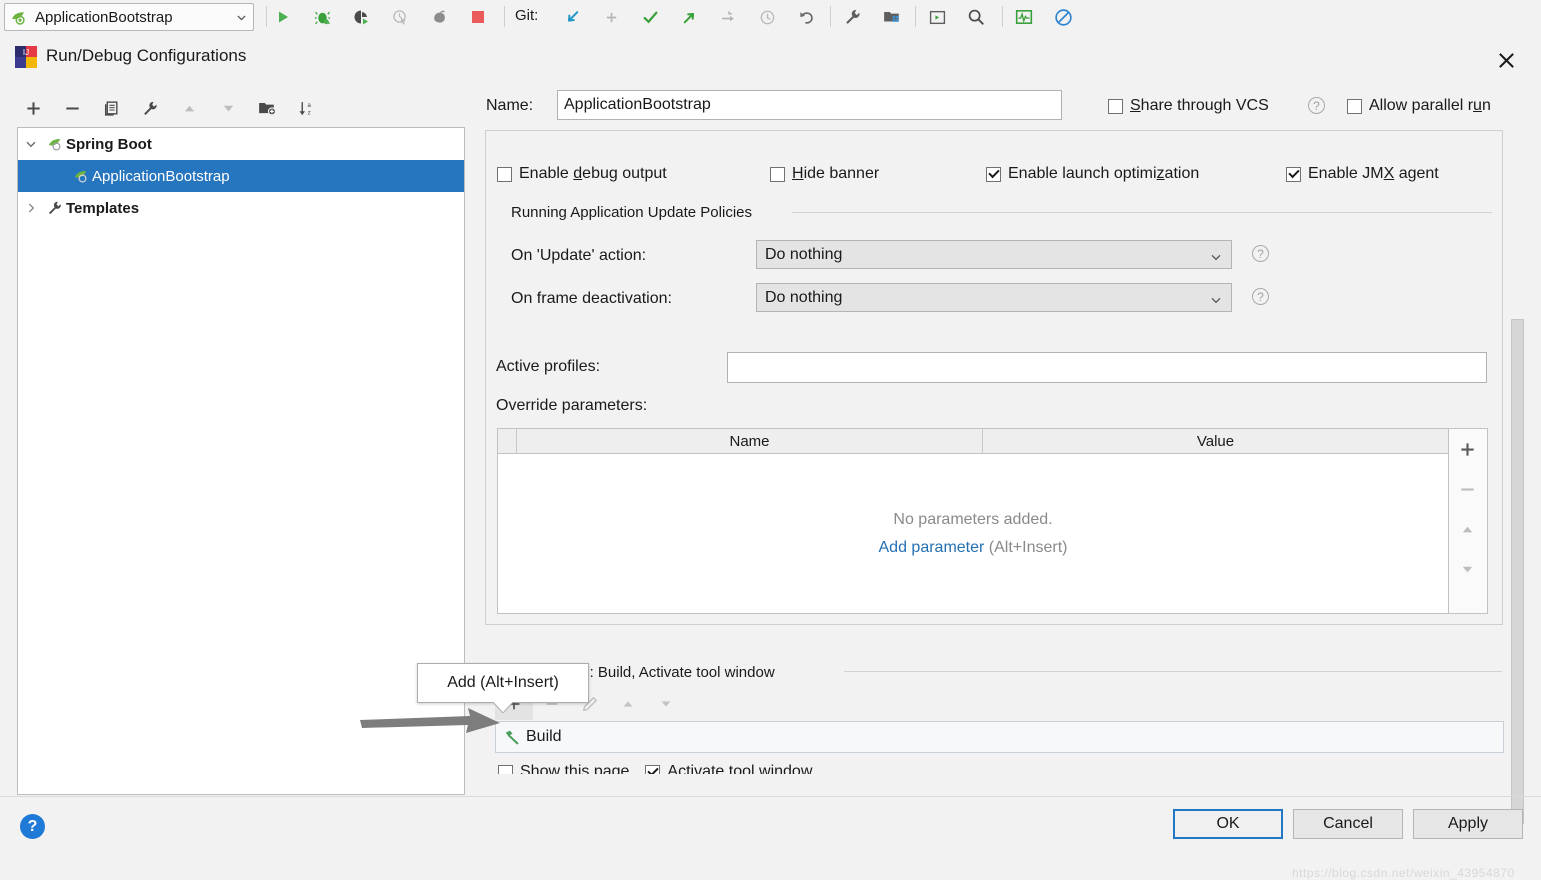 This screenshot has width=1541, height=880. I want to click on on-update-action-help-icon: ?, so click(1260, 253).